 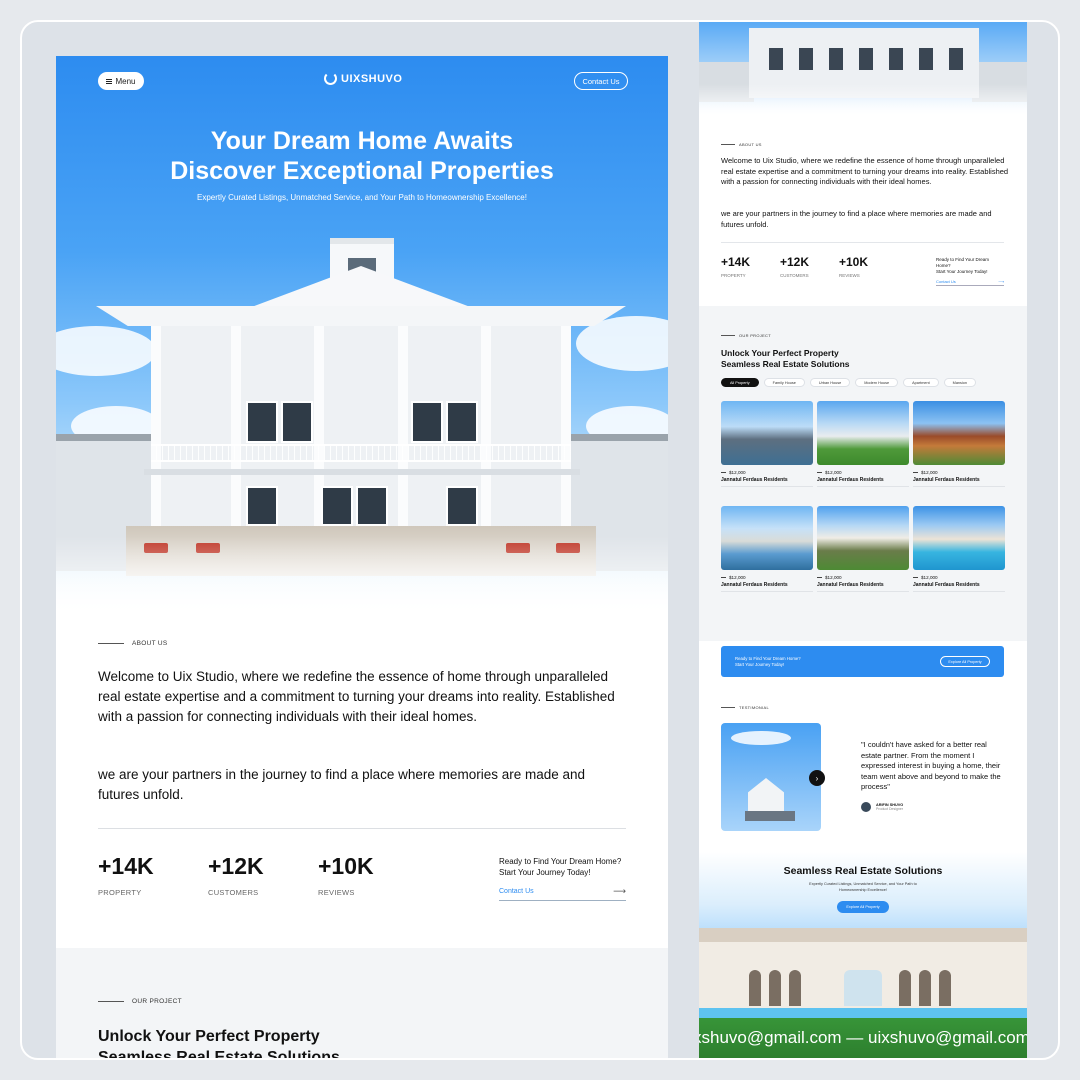 What do you see at coordinates (140, 1001) in the screenshot?
I see `project-label: OUR PROJECT` at bounding box center [140, 1001].